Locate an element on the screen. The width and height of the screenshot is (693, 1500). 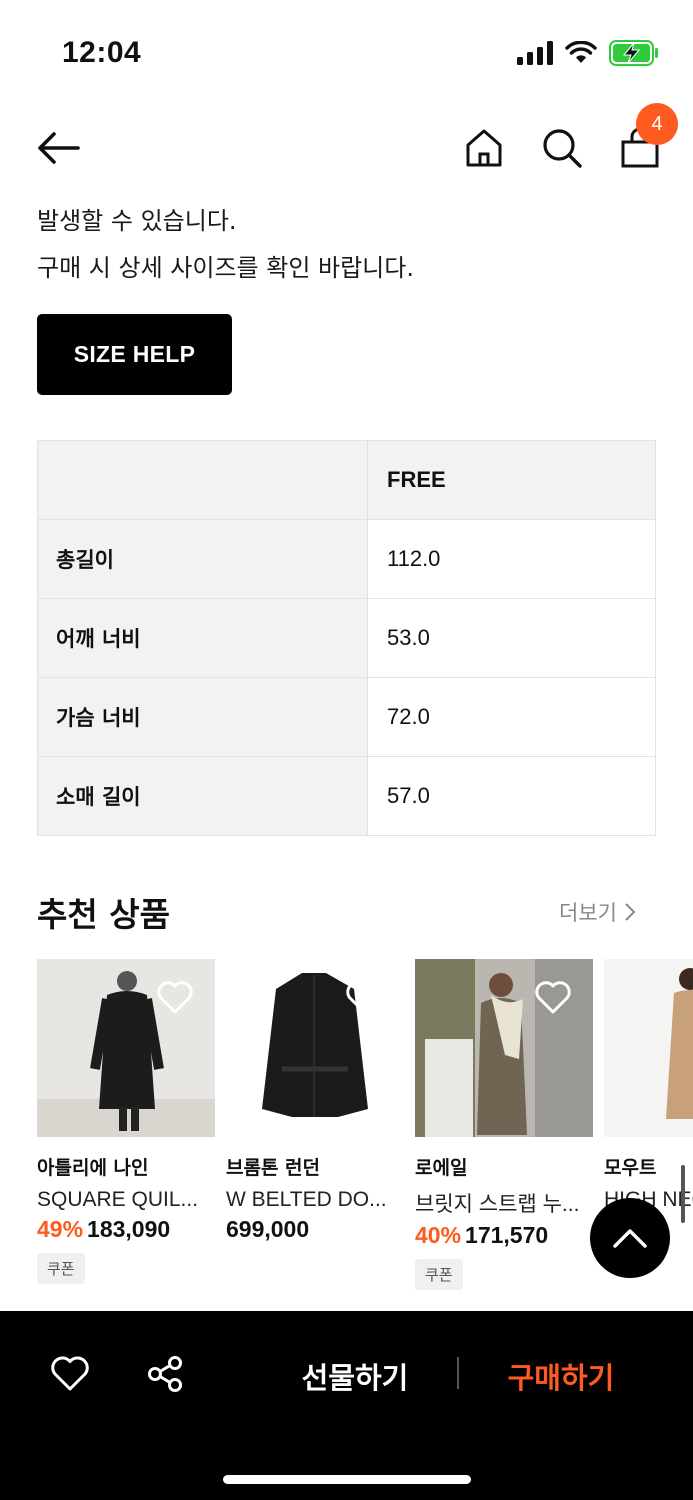
chevron-right-icon is located at coordinates (630, 912).